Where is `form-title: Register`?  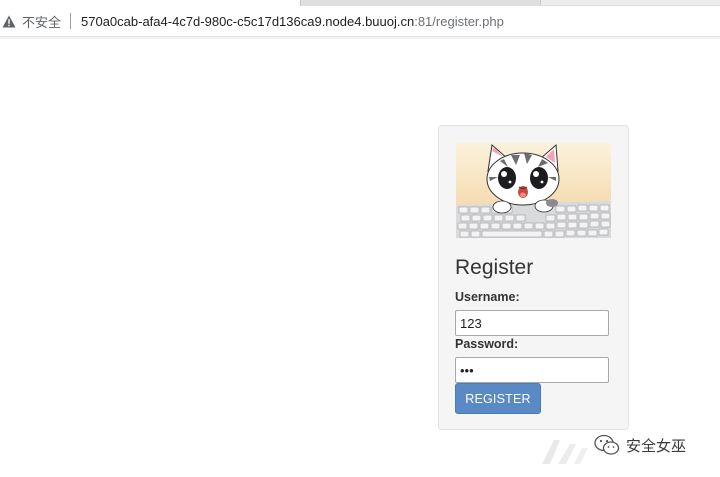 form-title: Register is located at coordinates (494, 267).